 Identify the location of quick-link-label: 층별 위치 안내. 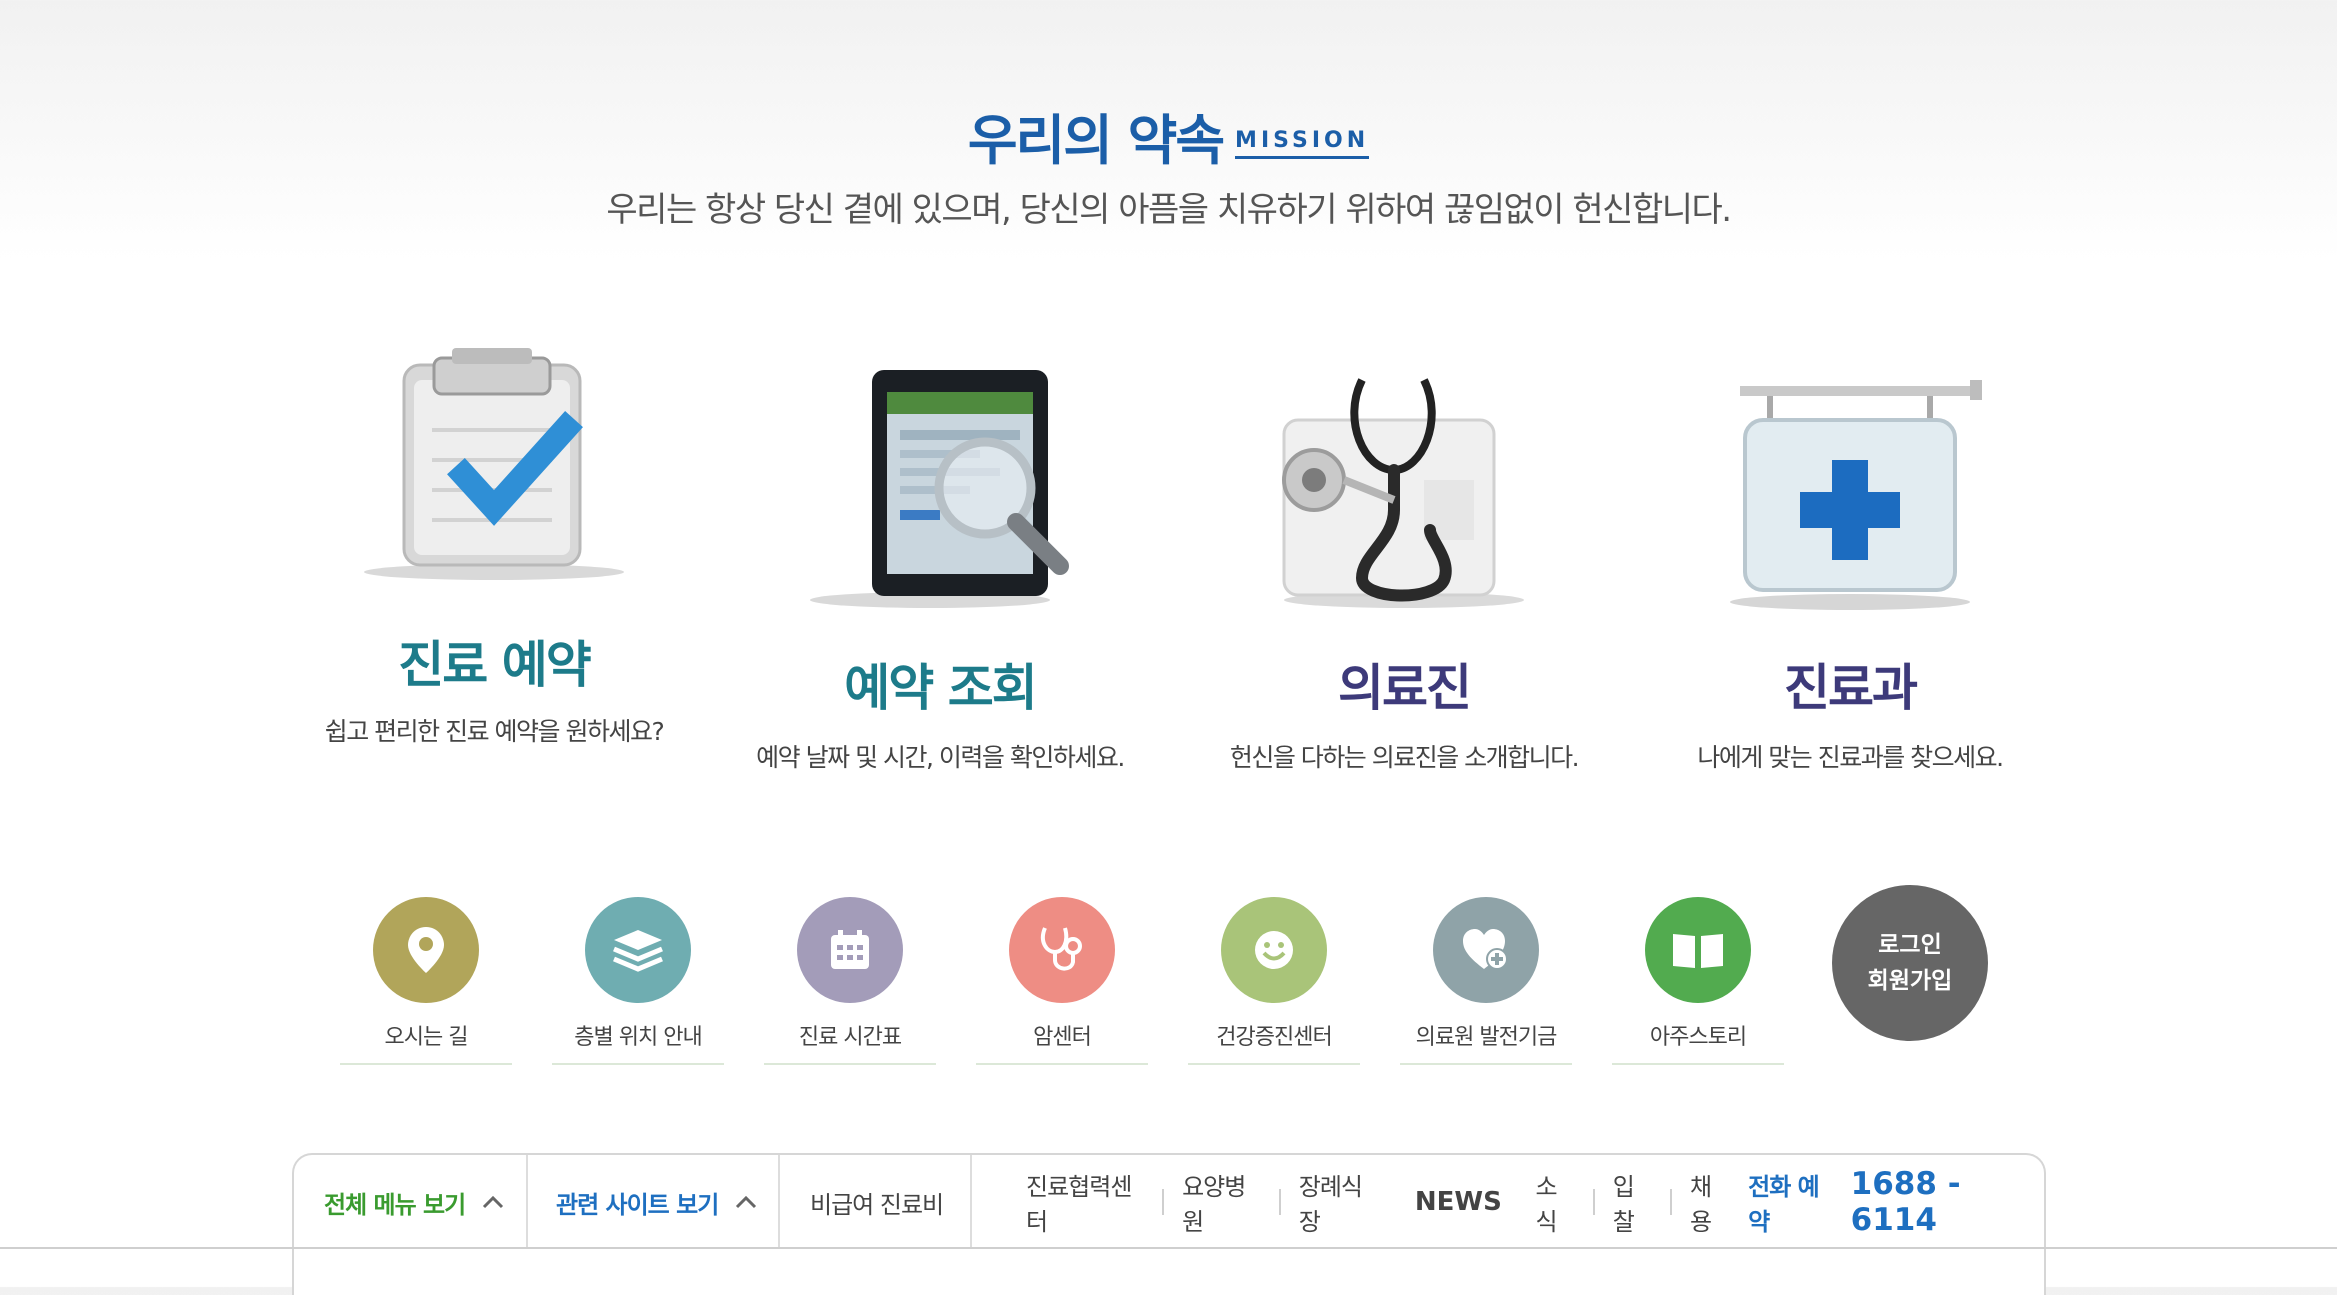
(638, 1042).